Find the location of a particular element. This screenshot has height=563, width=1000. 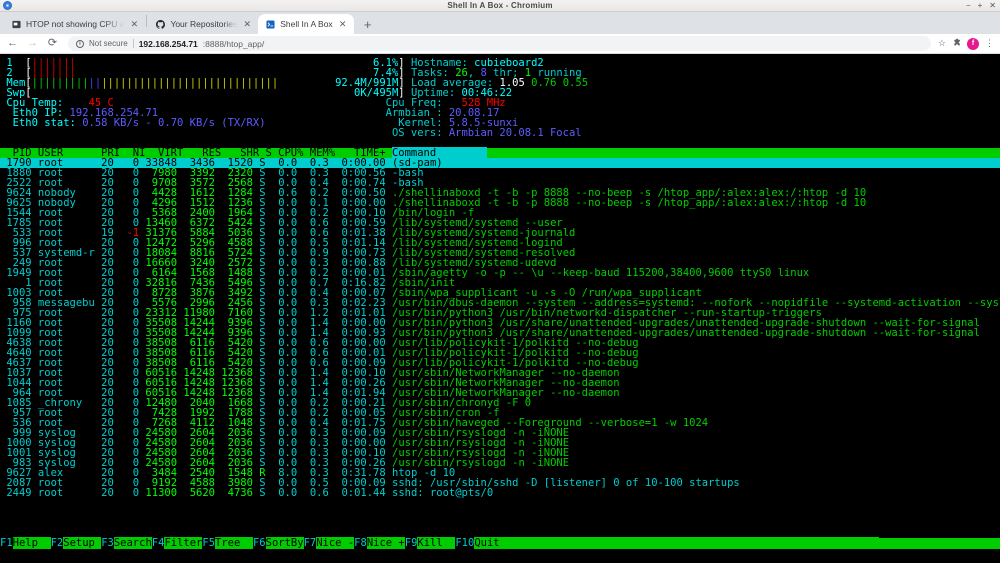

tab-label: Your Repositories is located at coordinates (204, 24).